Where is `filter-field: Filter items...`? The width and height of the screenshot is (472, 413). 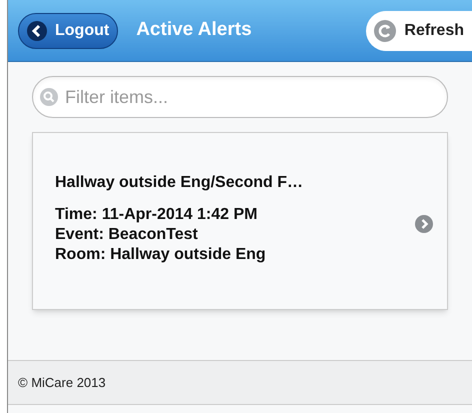 filter-field: Filter items... is located at coordinates (240, 97).